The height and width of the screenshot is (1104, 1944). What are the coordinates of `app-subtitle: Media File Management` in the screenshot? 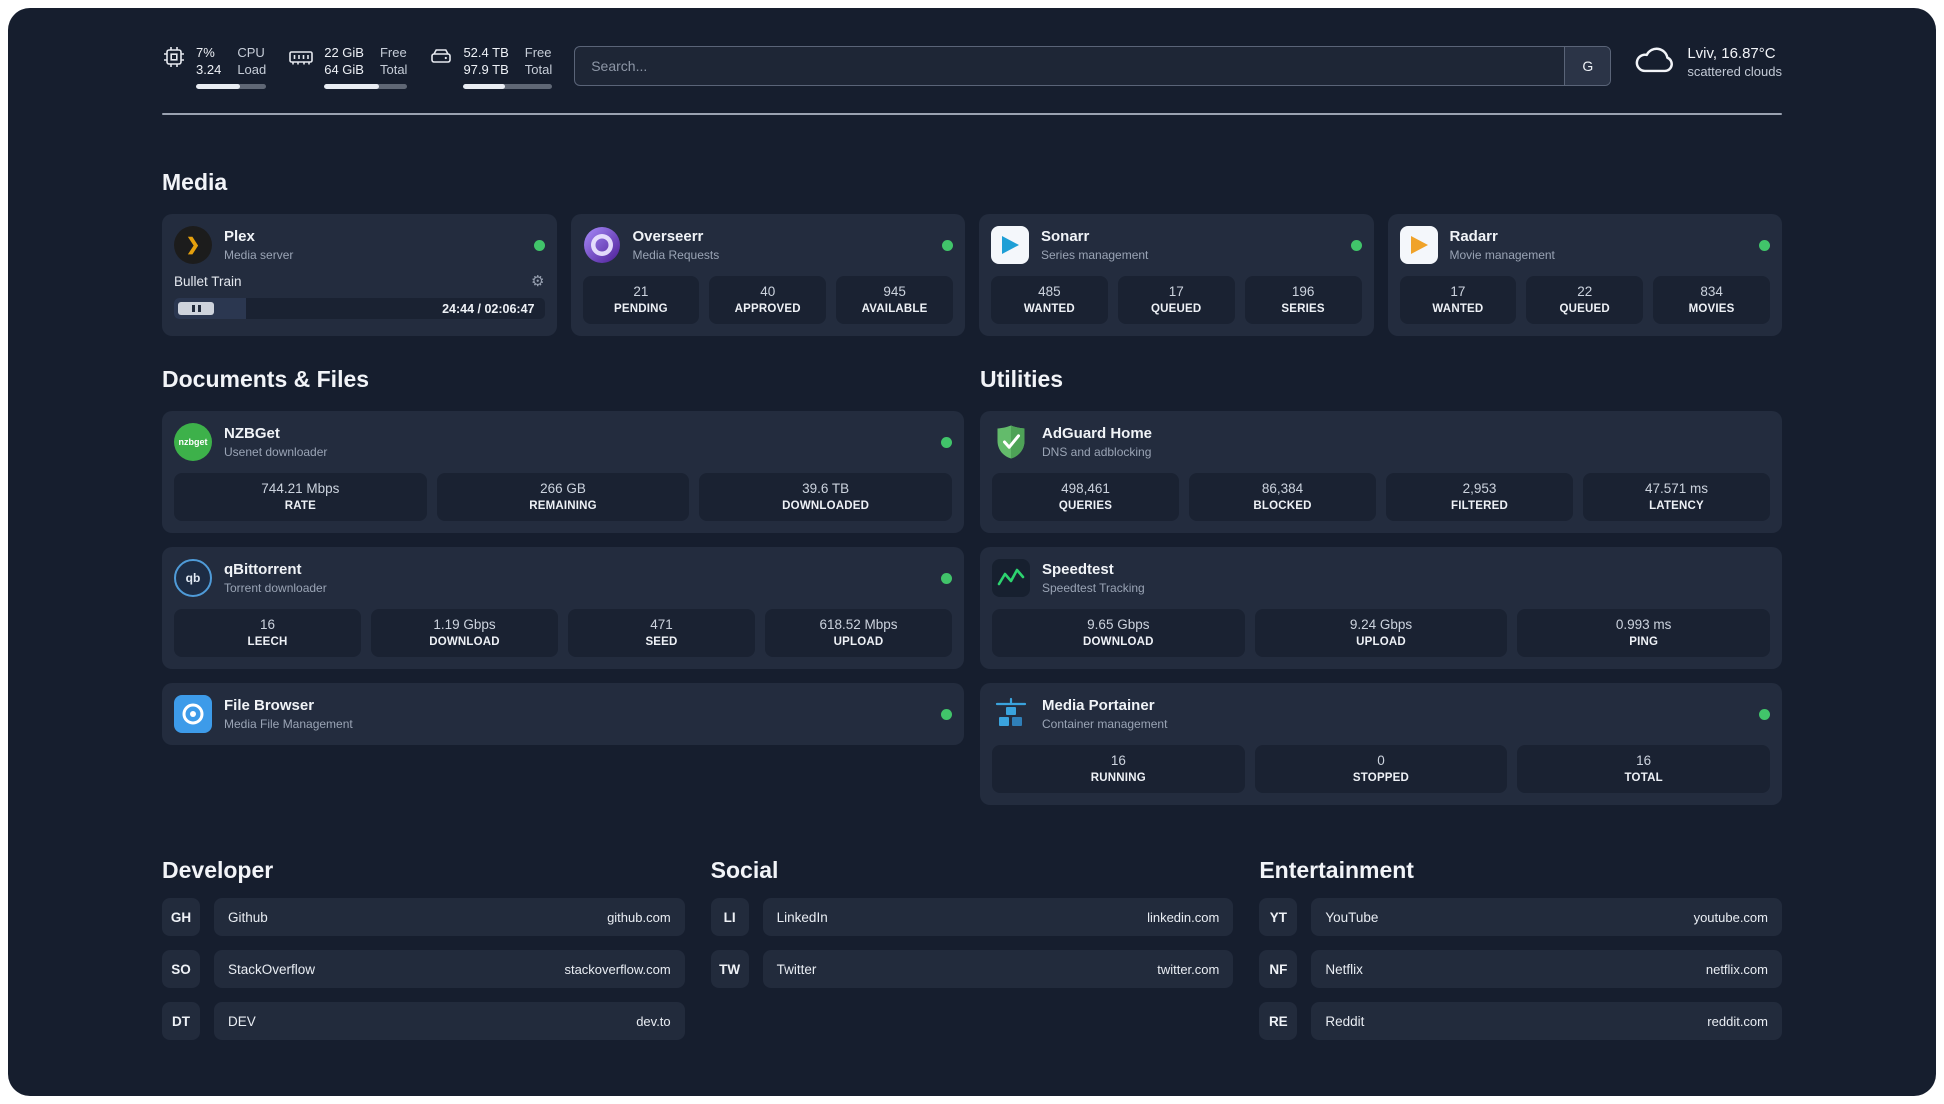 It's located at (288, 724).